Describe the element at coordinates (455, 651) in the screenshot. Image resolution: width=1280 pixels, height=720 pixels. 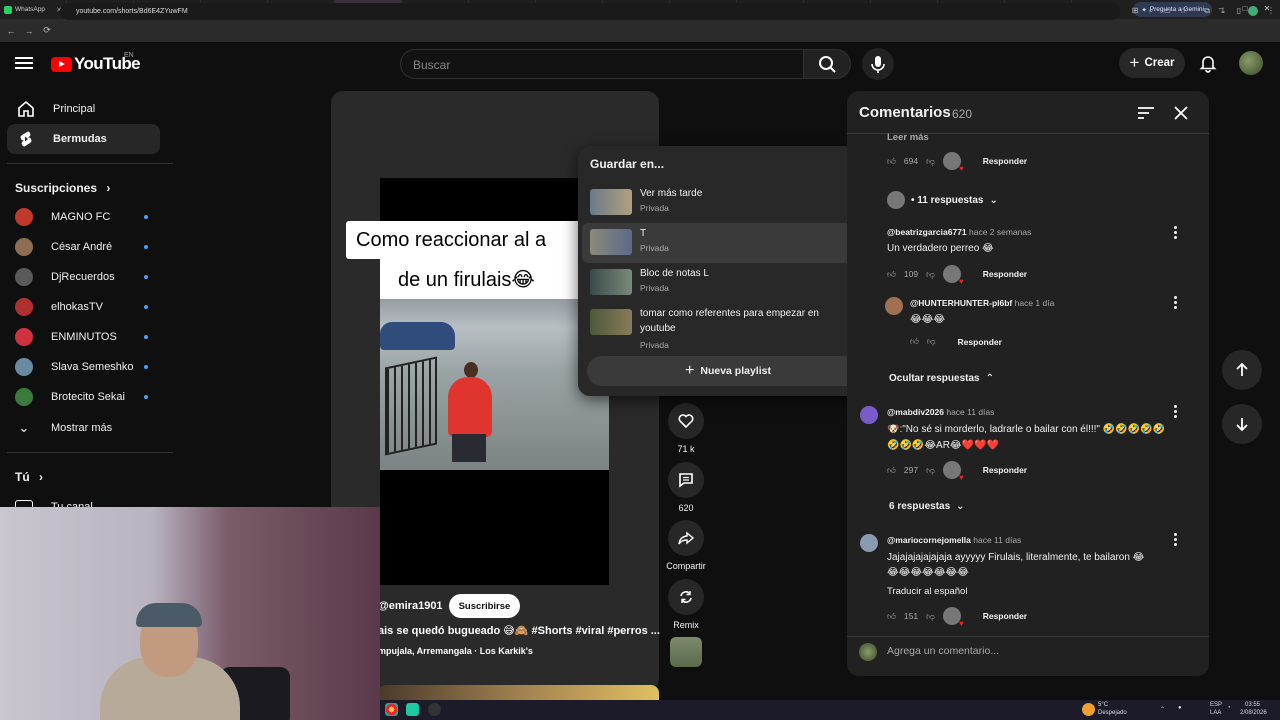
I see `music-line: mpujala, Arremangala · Los Karkik's` at that location.